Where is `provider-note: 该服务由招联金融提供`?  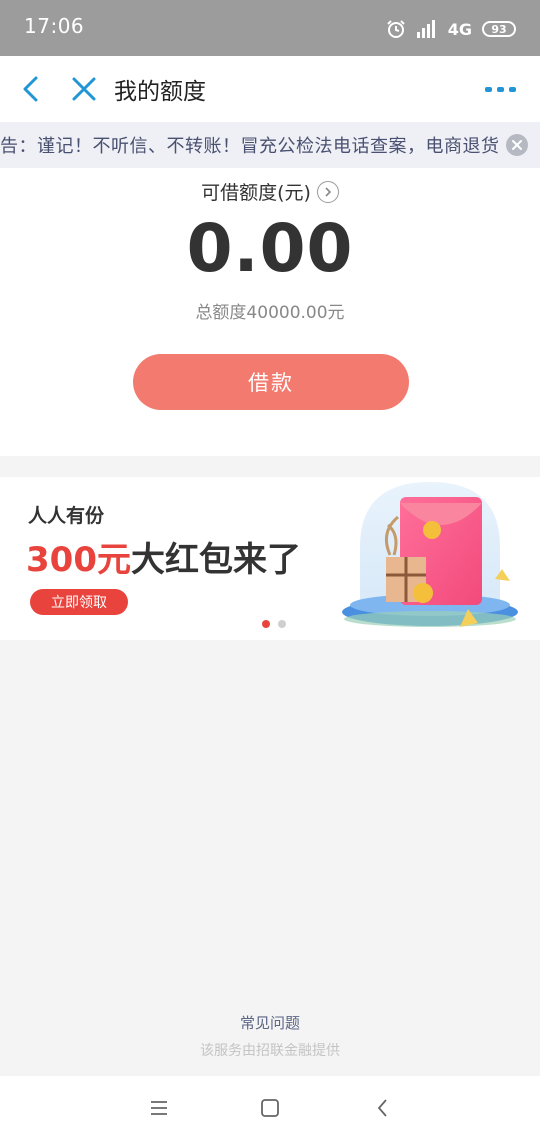
provider-note: 该服务由招联金融提供 is located at coordinates (270, 1051).